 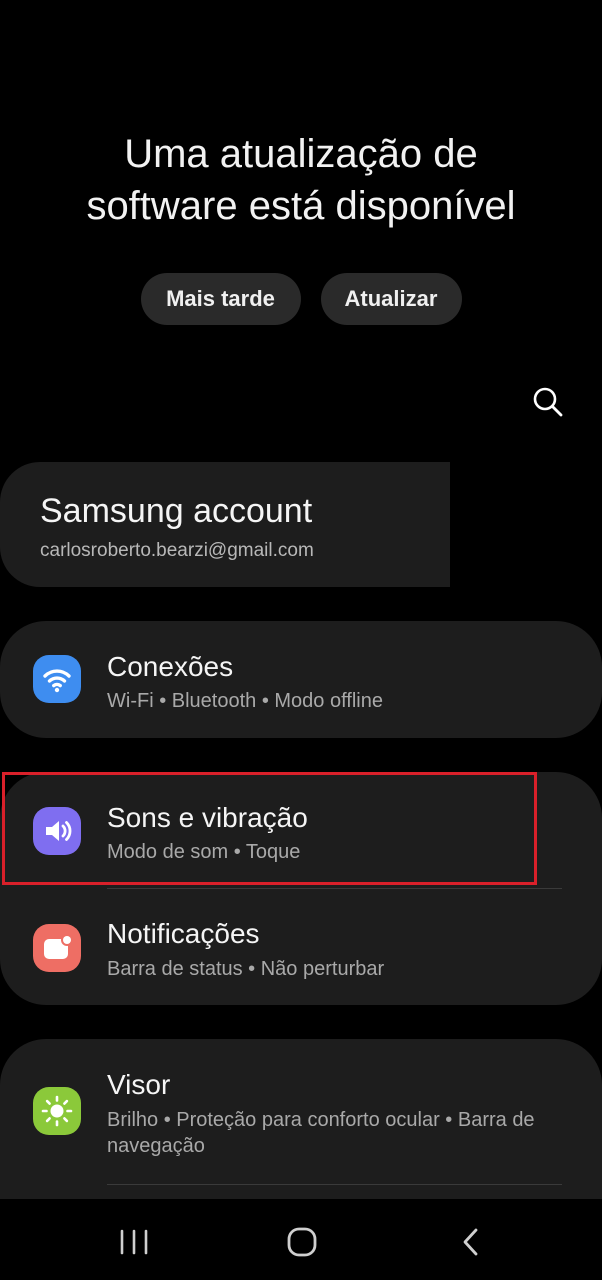 I want to click on banner-title-line-1: Uma atualização de, so click(x=301, y=154).